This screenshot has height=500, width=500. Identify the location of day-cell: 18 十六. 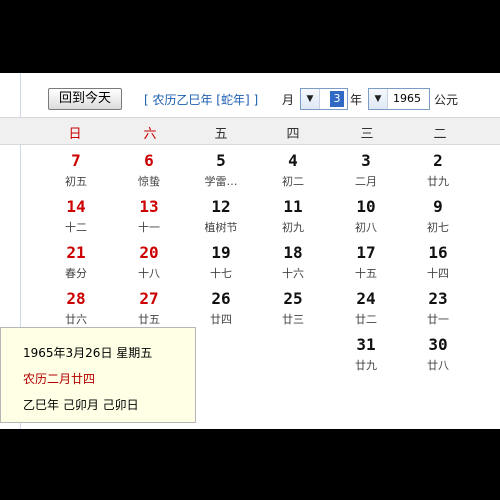
(293, 266).